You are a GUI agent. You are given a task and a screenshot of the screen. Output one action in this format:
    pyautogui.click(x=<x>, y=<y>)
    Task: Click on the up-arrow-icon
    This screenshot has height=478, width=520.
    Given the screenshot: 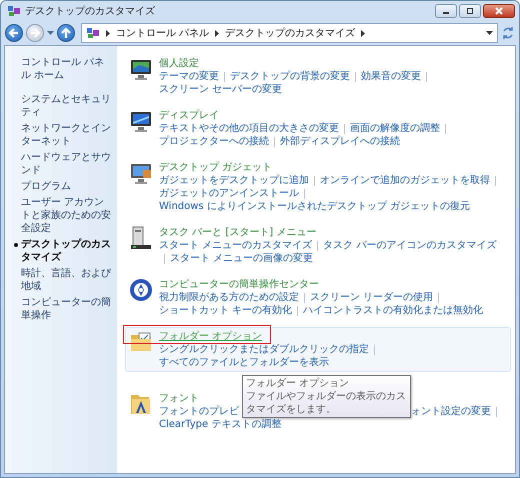 What is the action you would take?
    pyautogui.click(x=66, y=33)
    